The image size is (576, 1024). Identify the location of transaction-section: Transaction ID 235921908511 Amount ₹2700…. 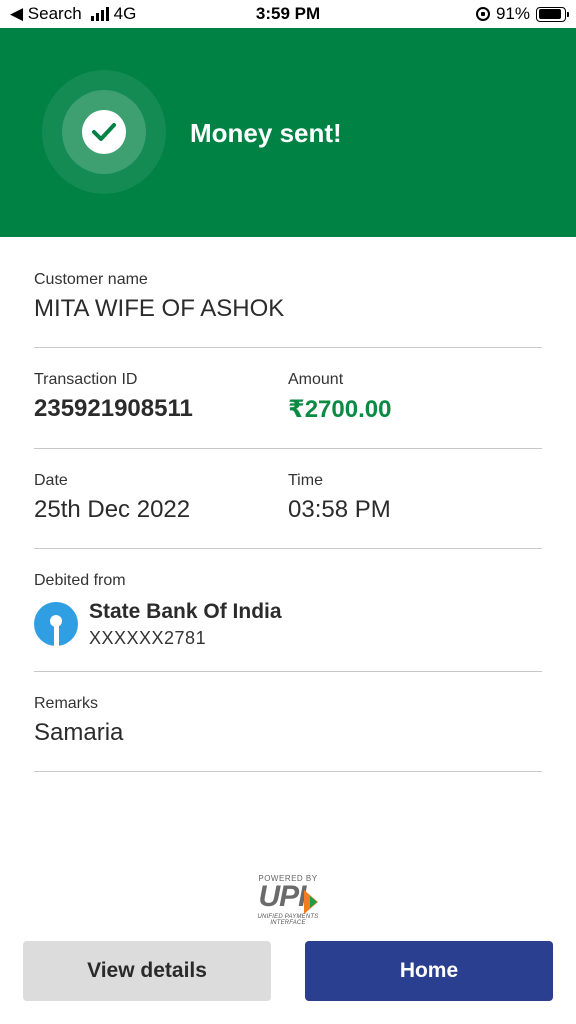
(288, 401).